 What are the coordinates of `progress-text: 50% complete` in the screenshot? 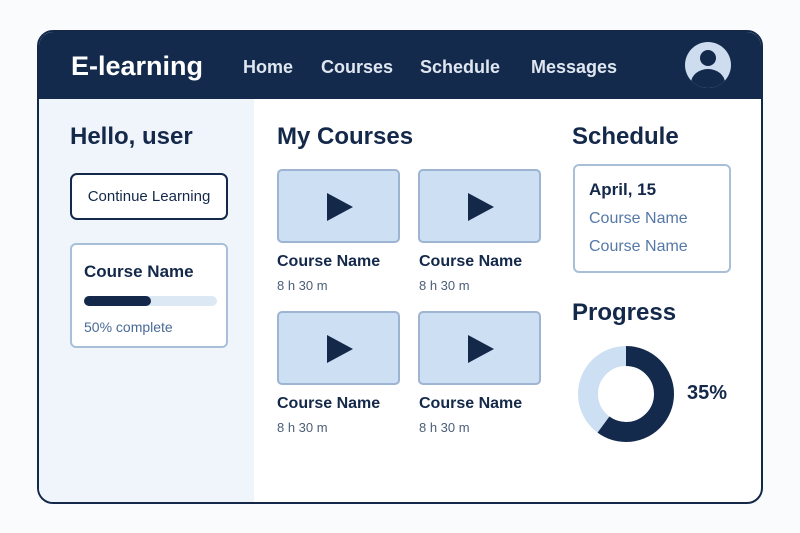 It's located at (128, 327).